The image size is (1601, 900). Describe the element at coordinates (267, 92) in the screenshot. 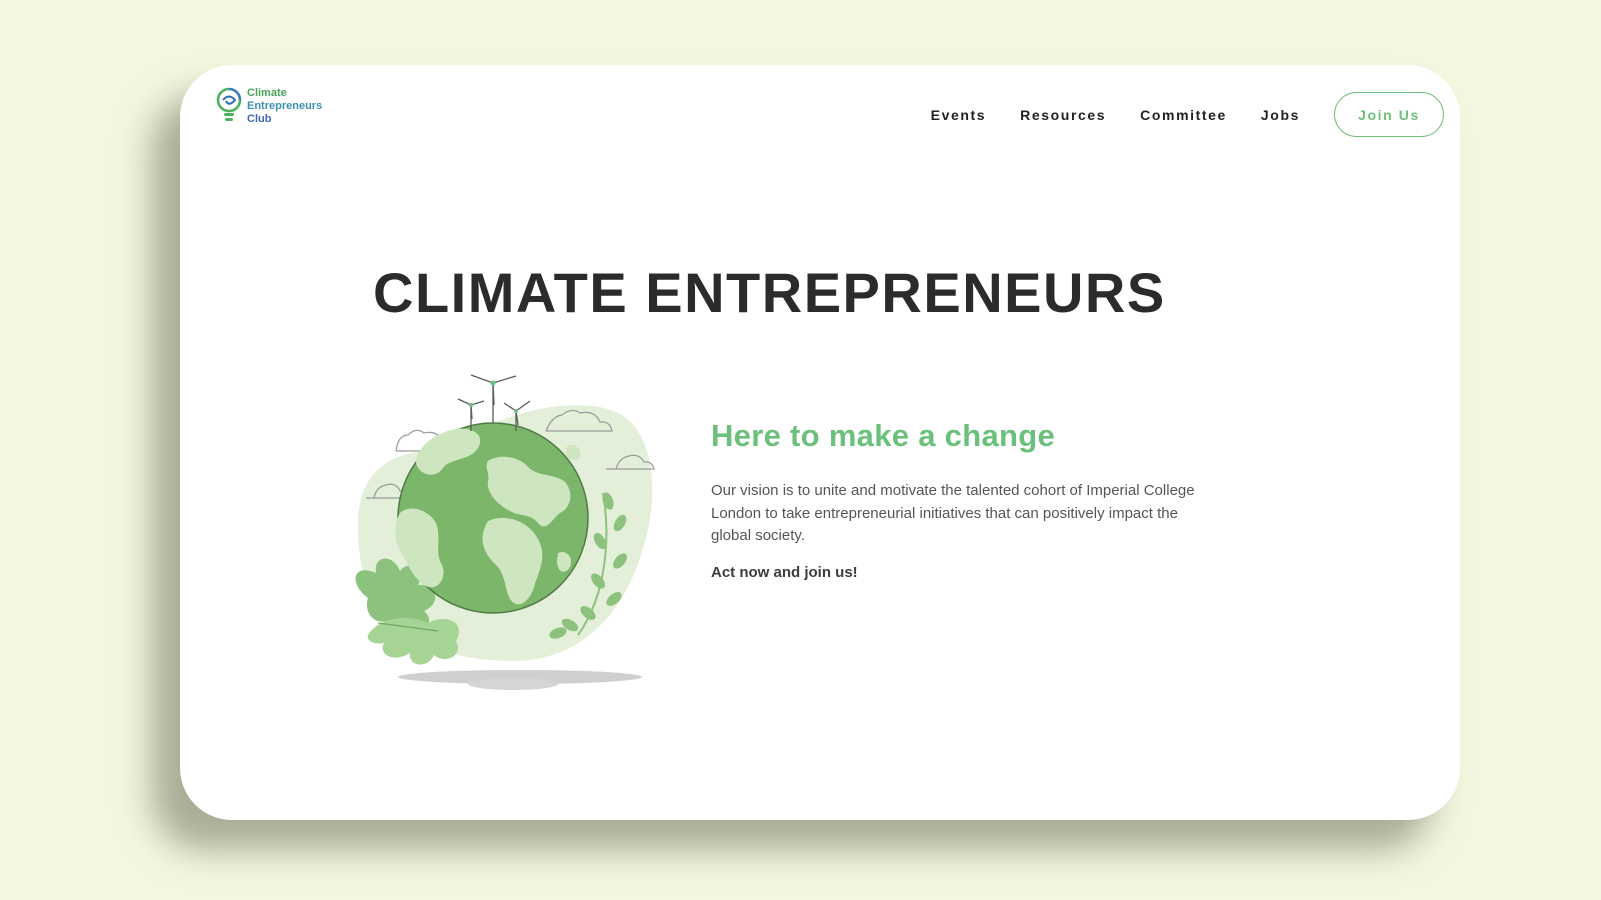

I see `logo-line-1: Climate` at that location.